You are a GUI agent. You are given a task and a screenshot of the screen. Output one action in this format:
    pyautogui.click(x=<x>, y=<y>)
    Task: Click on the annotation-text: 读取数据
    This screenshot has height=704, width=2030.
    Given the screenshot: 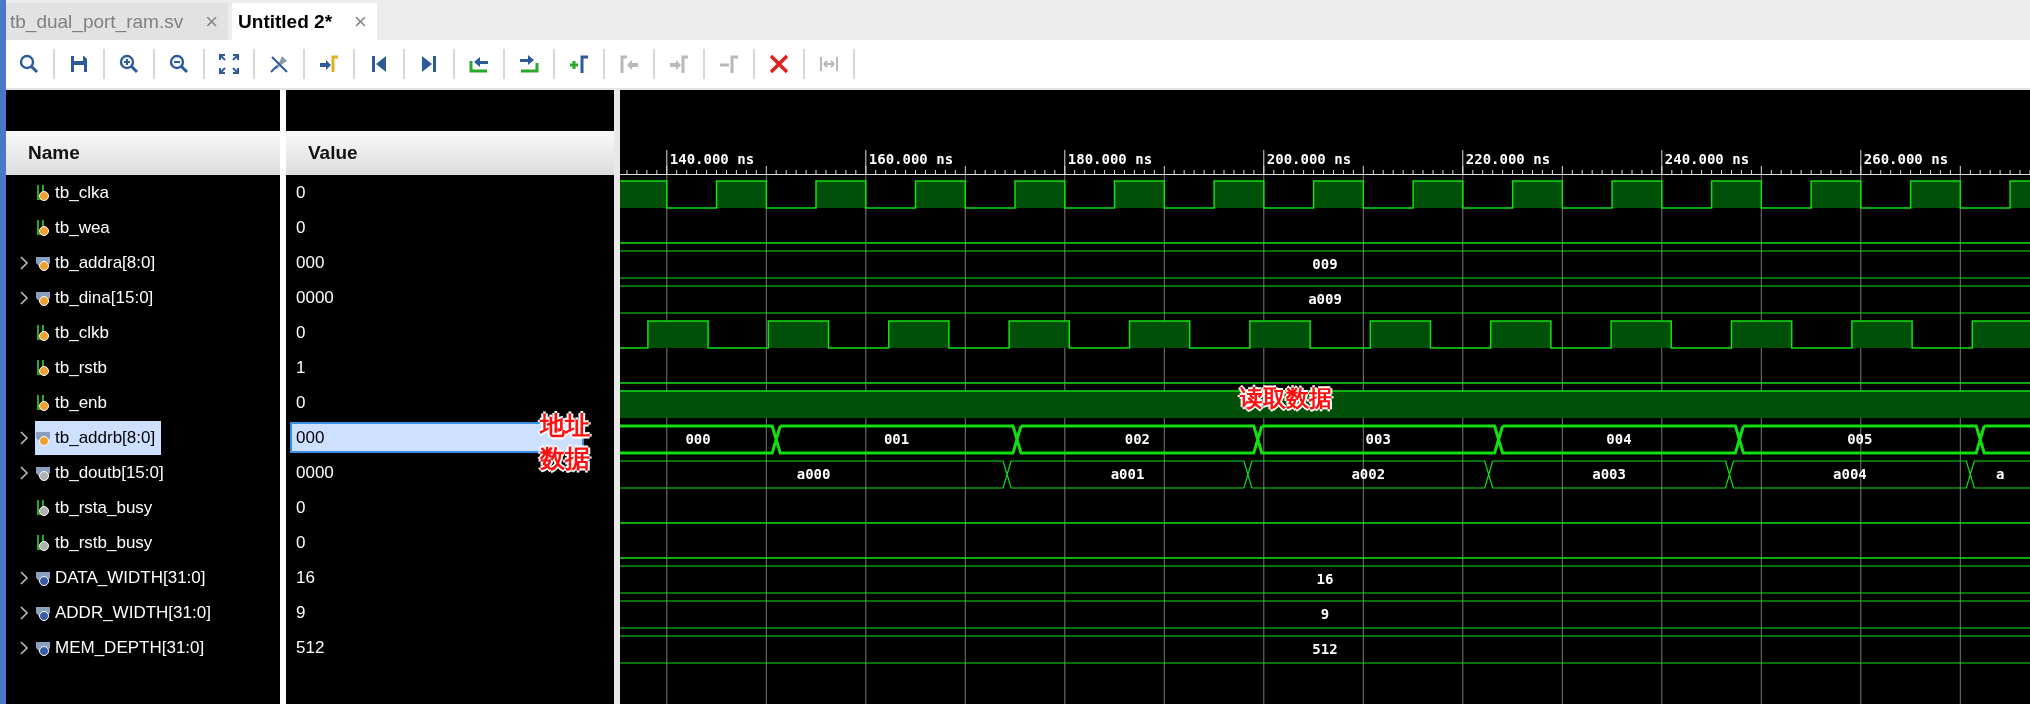 What is the action you would take?
    pyautogui.click(x=1286, y=398)
    